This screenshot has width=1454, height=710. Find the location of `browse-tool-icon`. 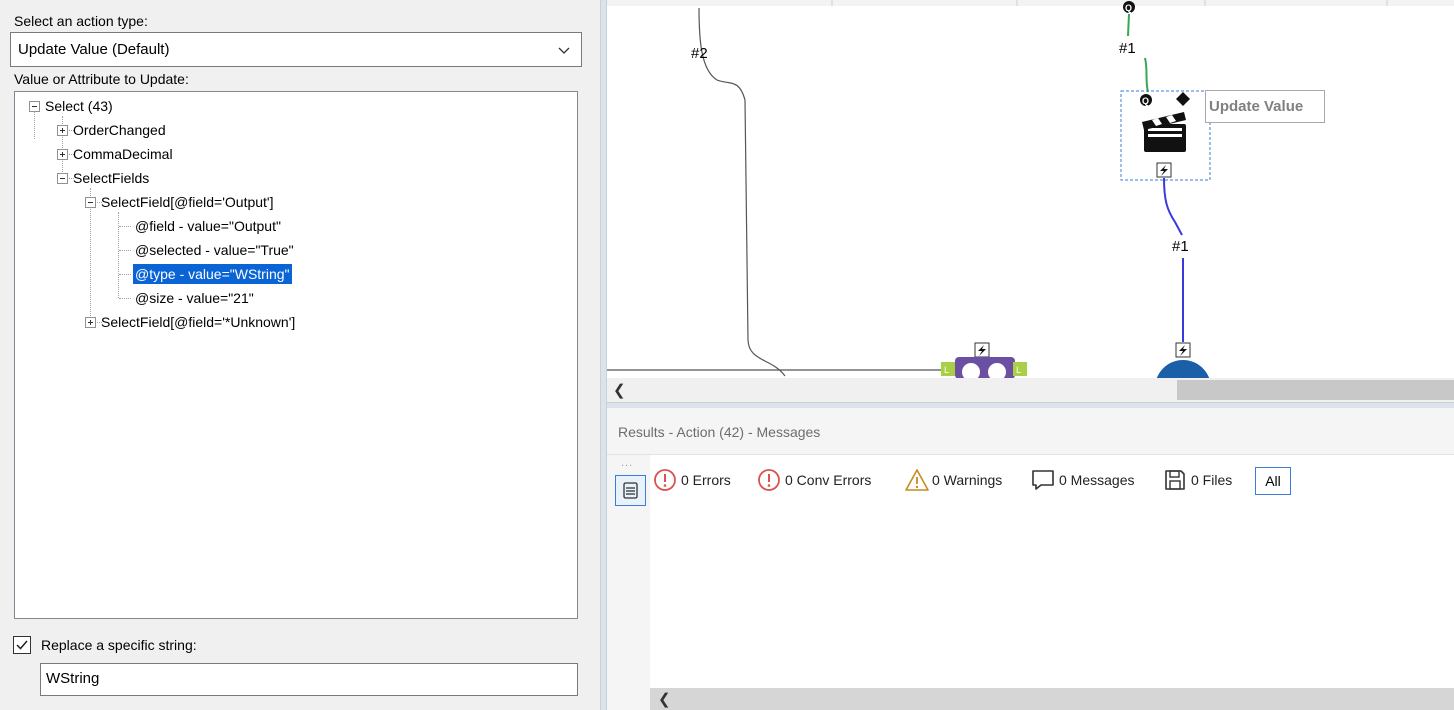

browse-tool-icon is located at coordinates (1183, 369).